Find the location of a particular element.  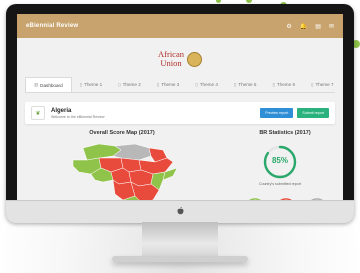

country-name: Algeria is located at coordinates (61, 110).